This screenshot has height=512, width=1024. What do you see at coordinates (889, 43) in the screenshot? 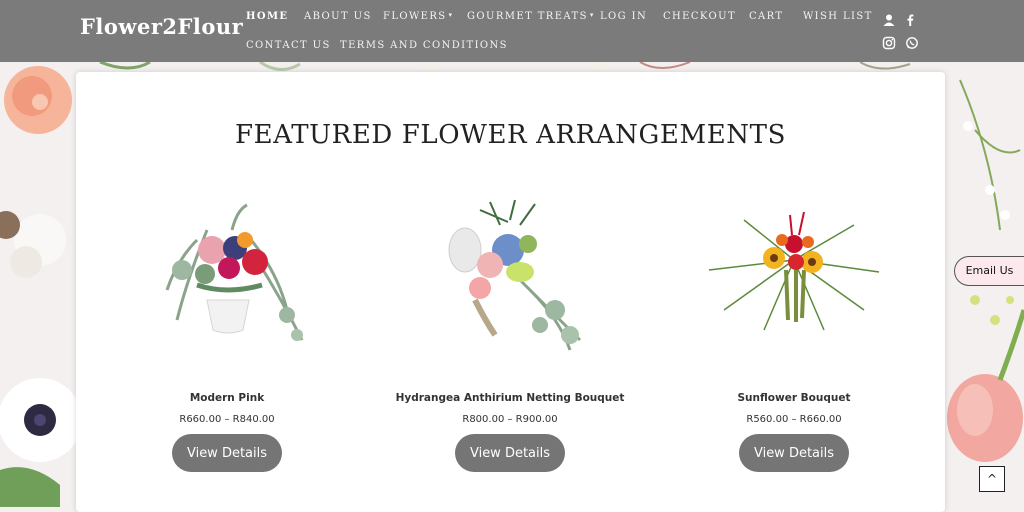
I see `instagram-icon` at bounding box center [889, 43].